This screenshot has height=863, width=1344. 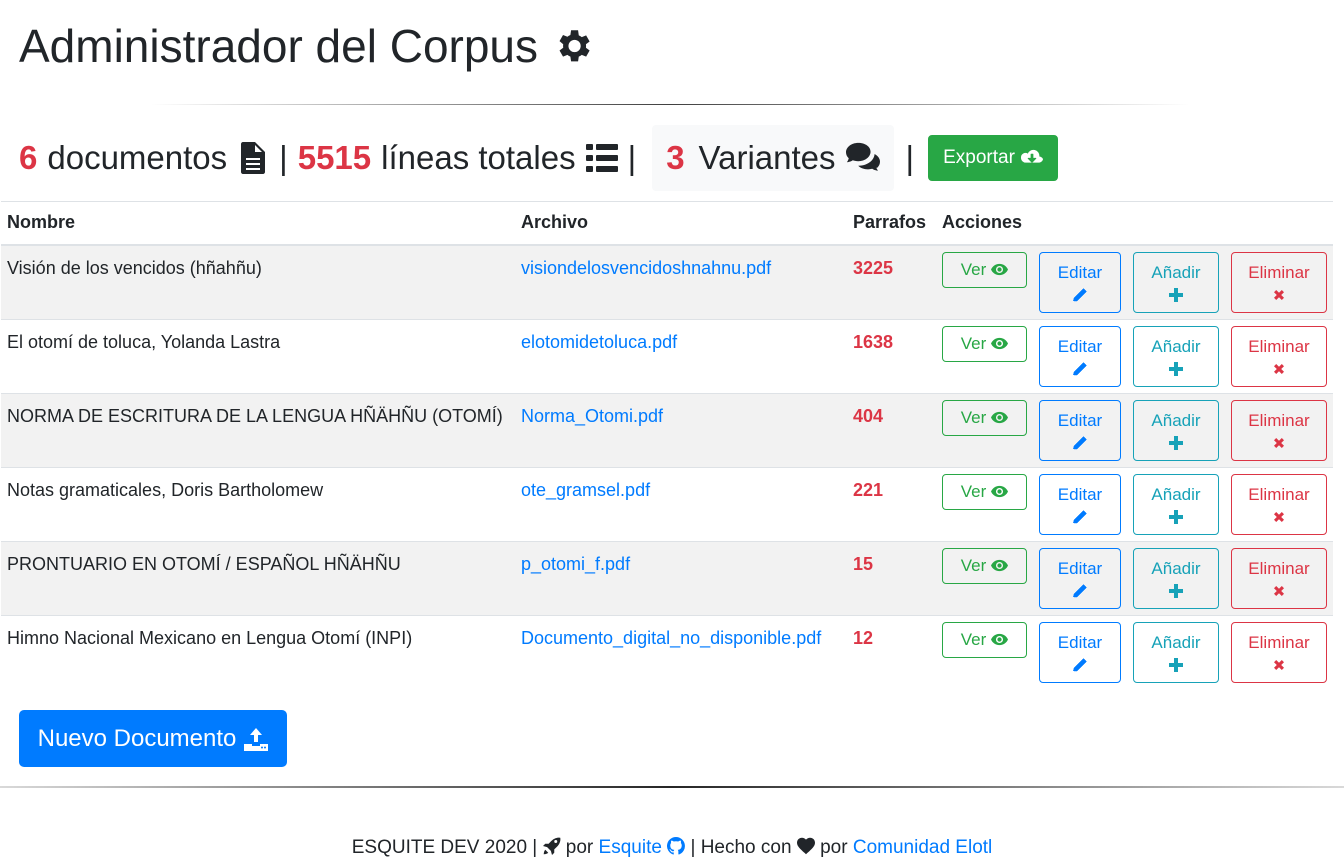 What do you see at coordinates (137, 157) in the screenshot?
I see `documents-label: documentos` at bounding box center [137, 157].